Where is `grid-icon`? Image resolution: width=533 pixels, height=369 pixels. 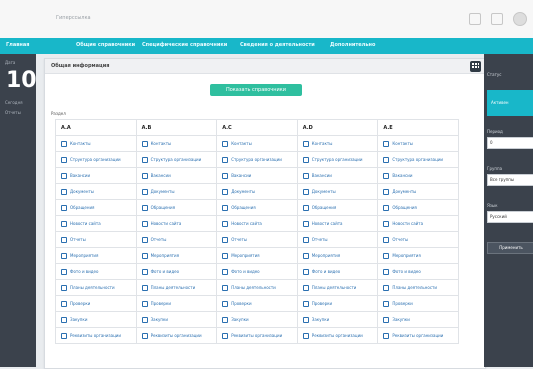
grid-icon is located at coordinates (475, 66).